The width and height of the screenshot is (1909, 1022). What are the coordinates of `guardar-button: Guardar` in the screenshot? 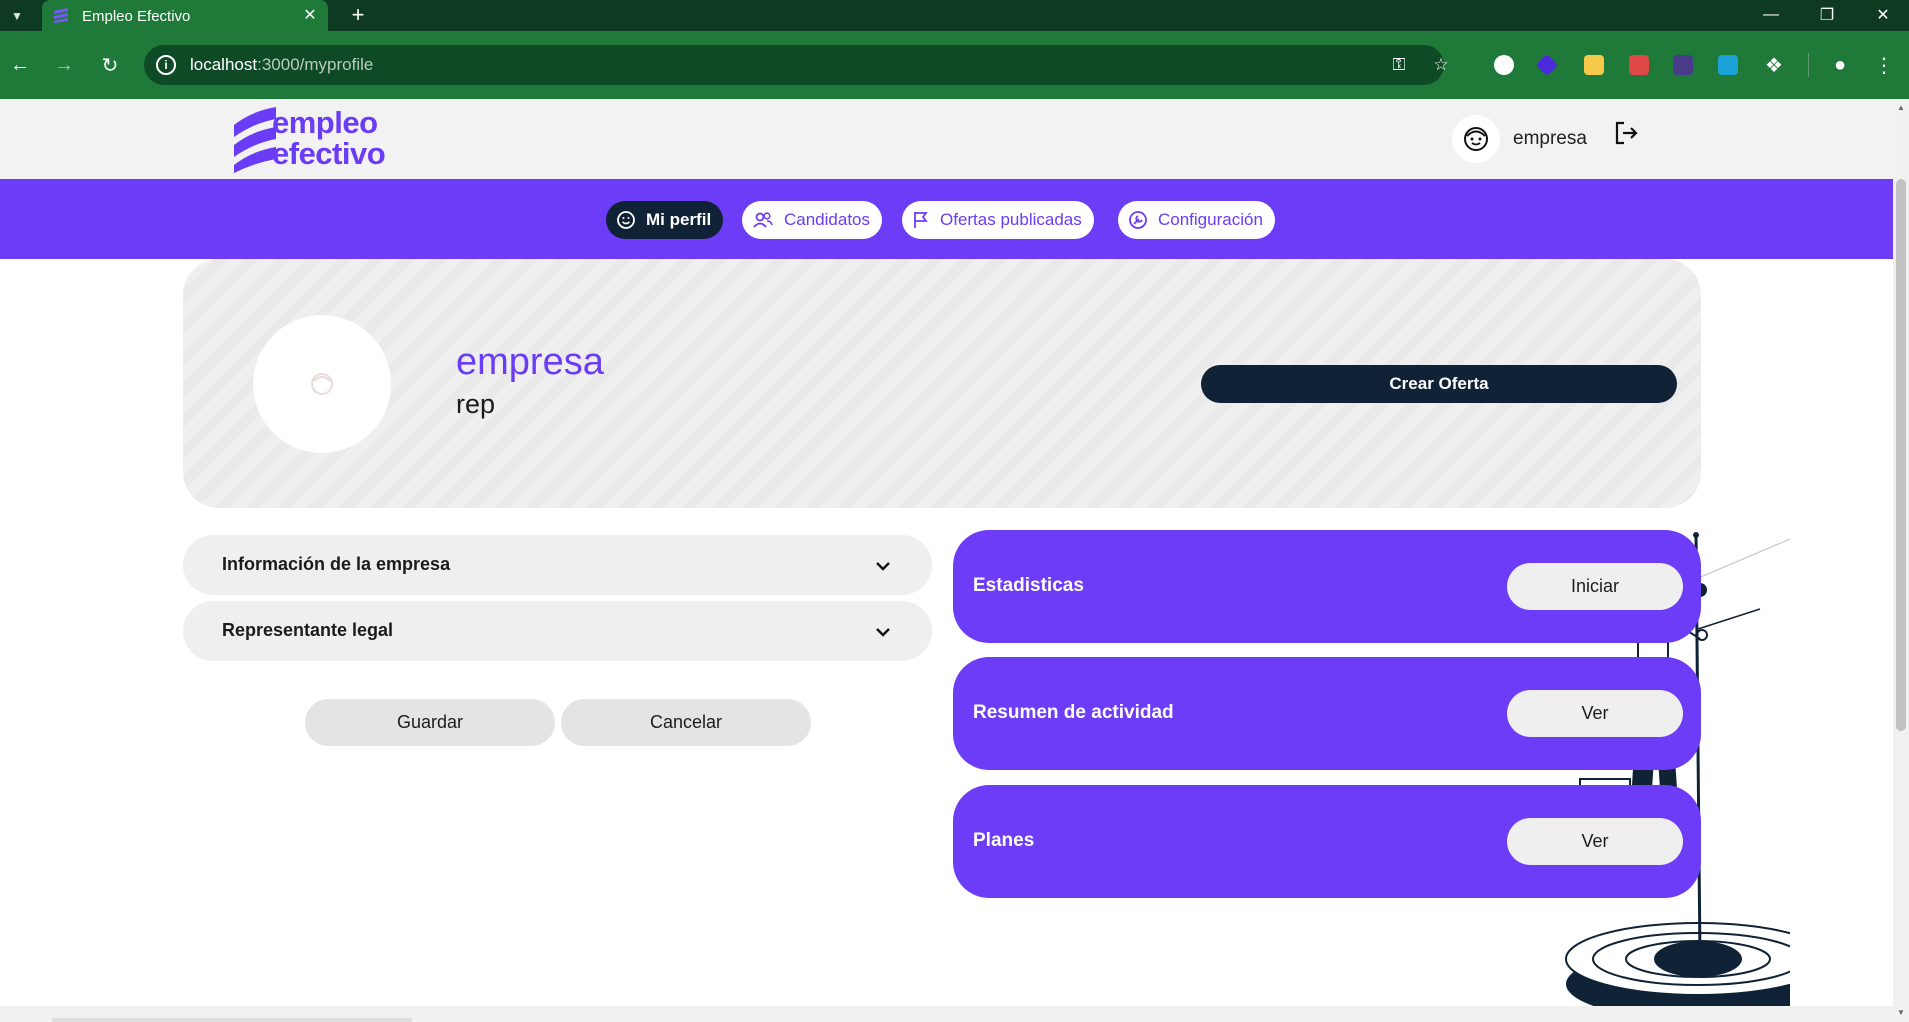 It's located at (430, 722).